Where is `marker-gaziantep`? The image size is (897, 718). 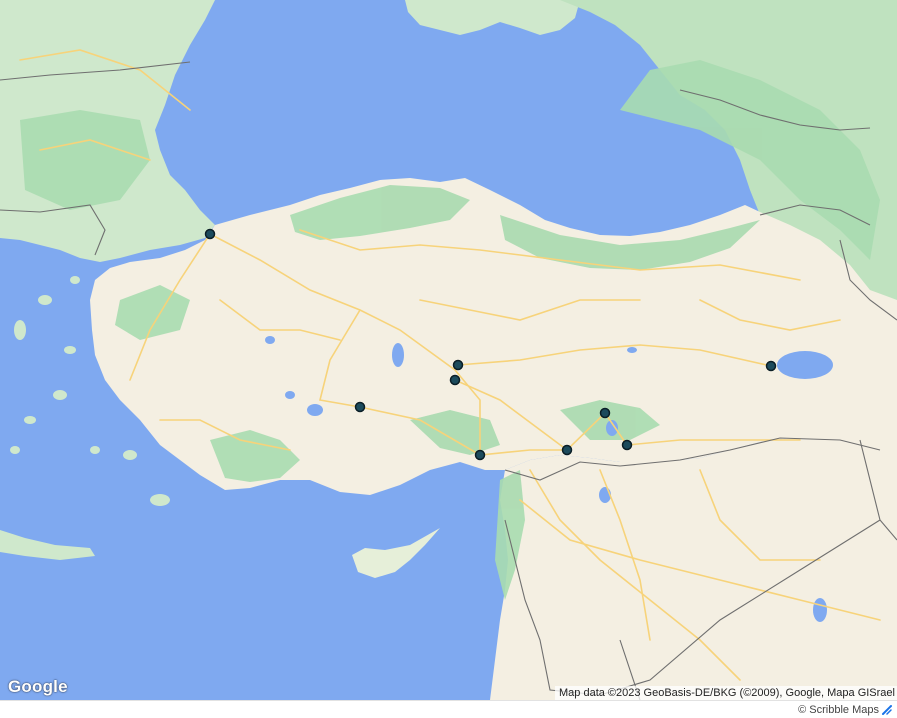
marker-gaziantep is located at coordinates (567, 450).